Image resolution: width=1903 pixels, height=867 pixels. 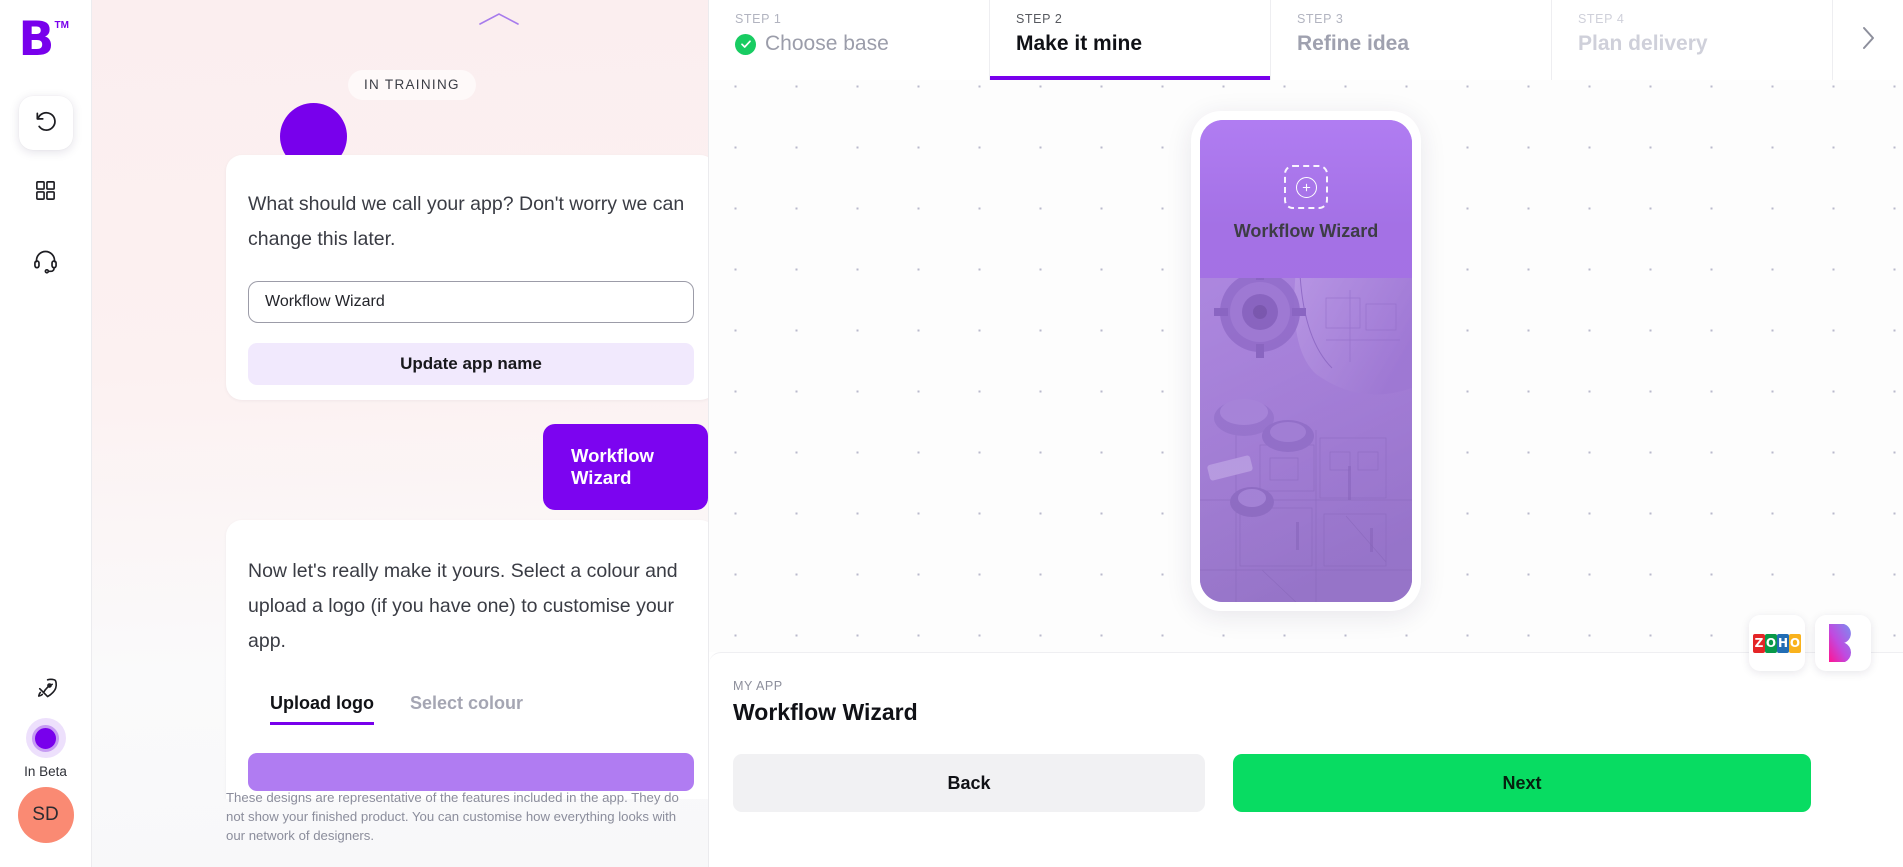 I want to click on zoho-letters: Z O H O, so click(x=1777, y=643).